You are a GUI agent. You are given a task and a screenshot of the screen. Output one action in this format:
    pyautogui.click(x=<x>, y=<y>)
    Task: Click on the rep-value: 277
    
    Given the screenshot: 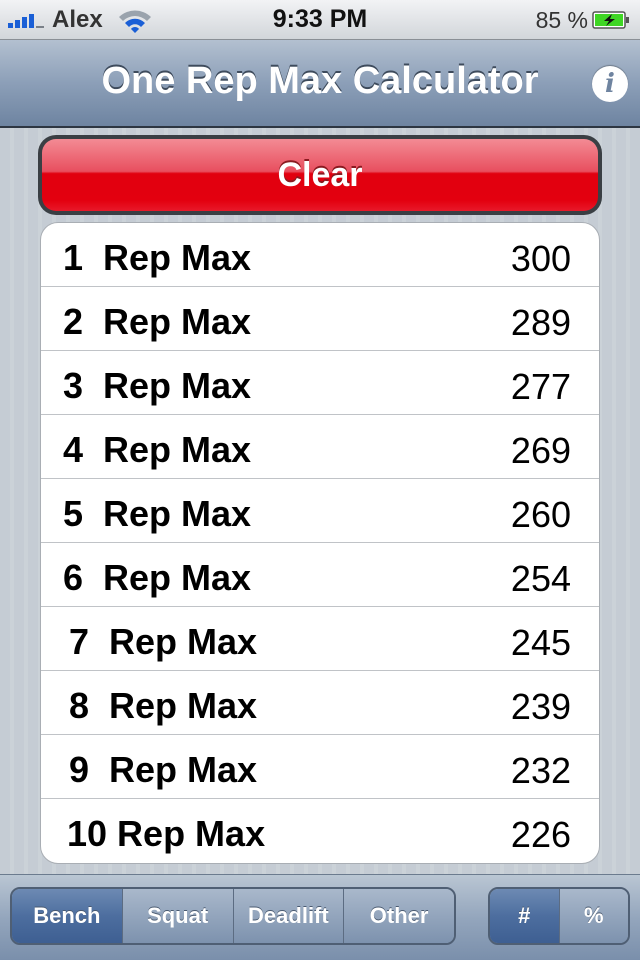 What is the action you would take?
    pyautogui.click(x=540, y=386)
    